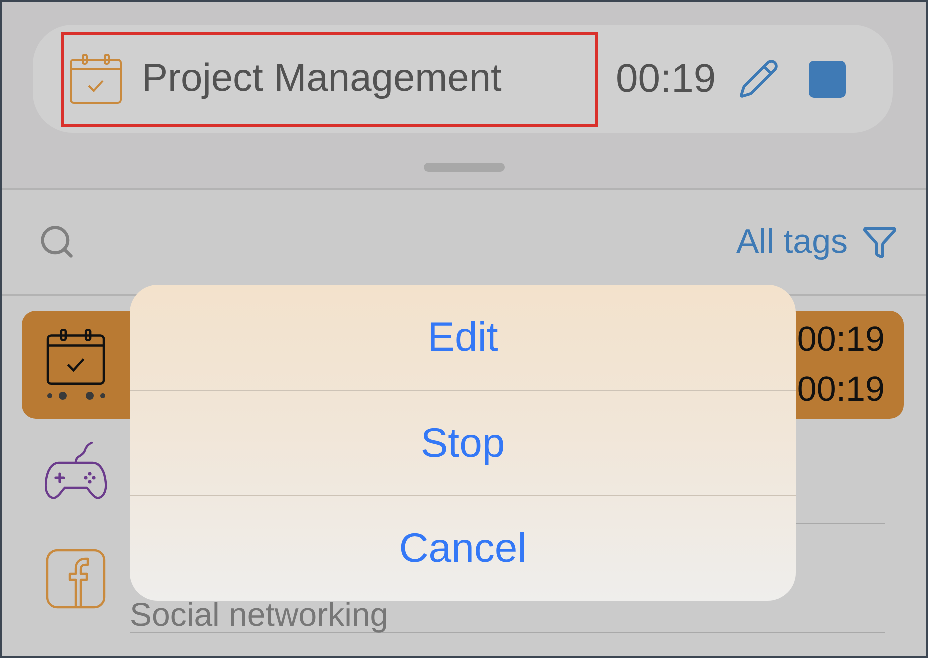 The height and width of the screenshot is (658, 928). What do you see at coordinates (666, 79) in the screenshot?
I see `elapsed-time: 00:19` at bounding box center [666, 79].